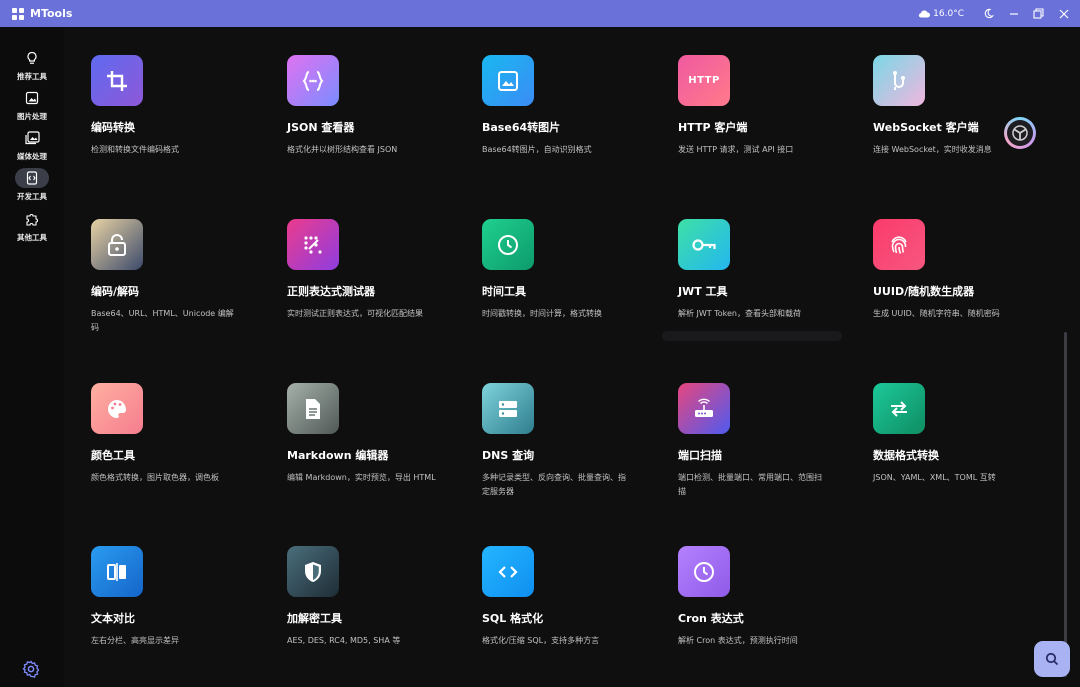  What do you see at coordinates (1038, 13) in the screenshot?
I see `maximize-button` at bounding box center [1038, 13].